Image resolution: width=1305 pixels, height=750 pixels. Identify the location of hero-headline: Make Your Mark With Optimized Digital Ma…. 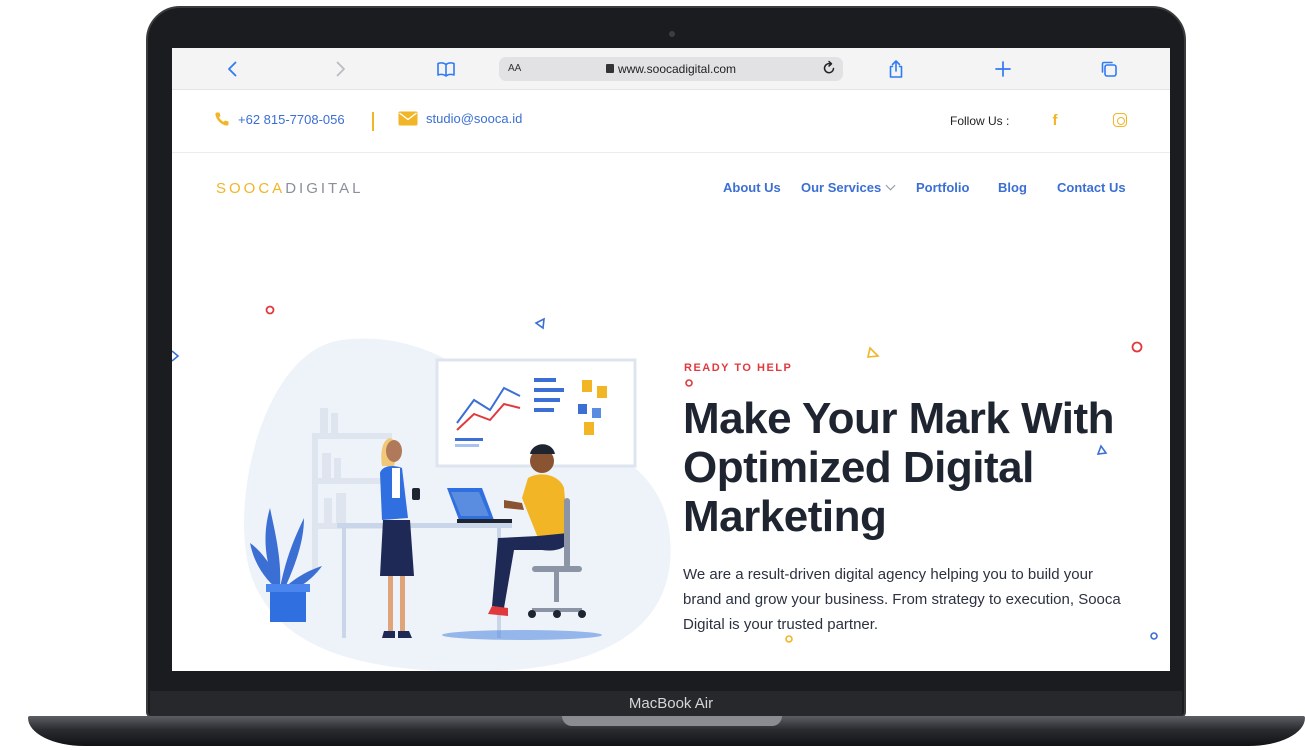
(899, 467).